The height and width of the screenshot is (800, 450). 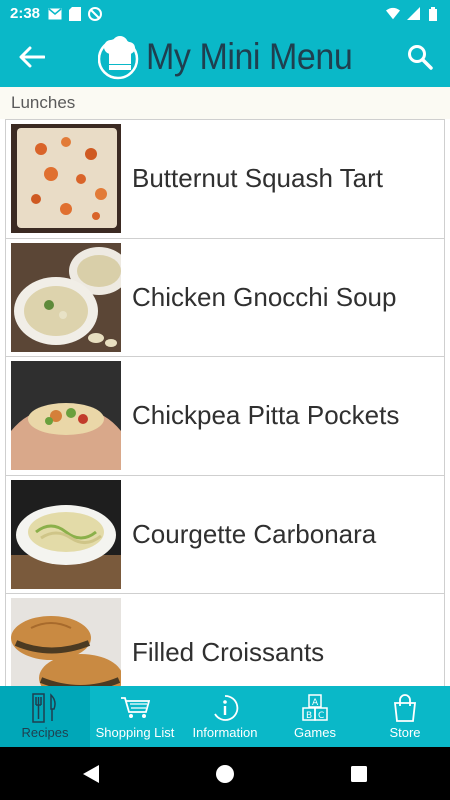 What do you see at coordinates (254, 533) in the screenshot?
I see `recipe-name: Courgette Carbonara` at bounding box center [254, 533].